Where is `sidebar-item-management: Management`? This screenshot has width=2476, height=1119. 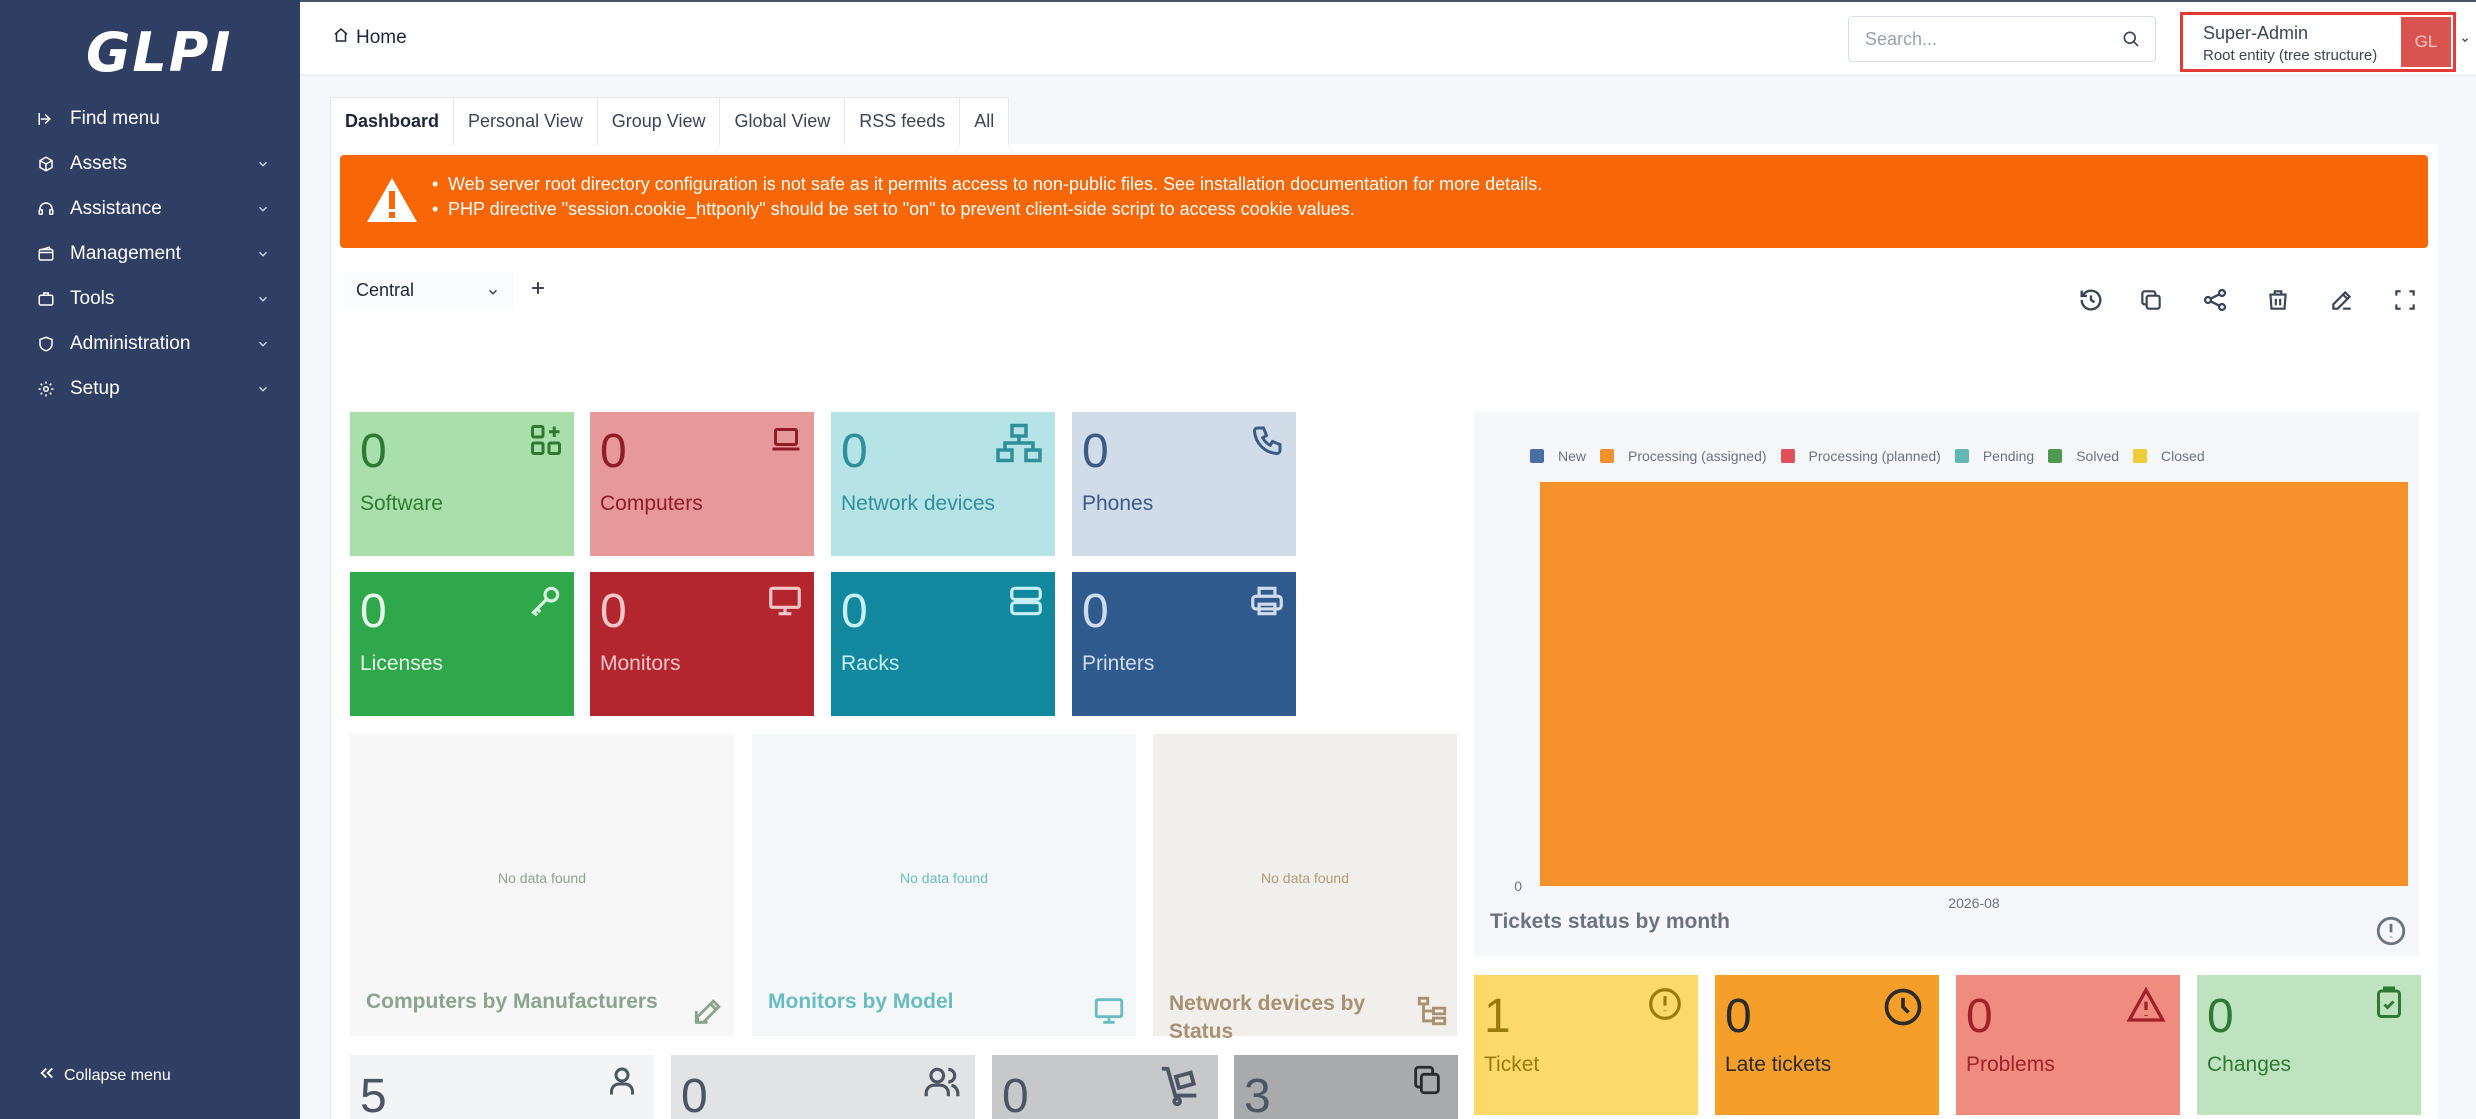 sidebar-item-management: Management is located at coordinates (150, 253).